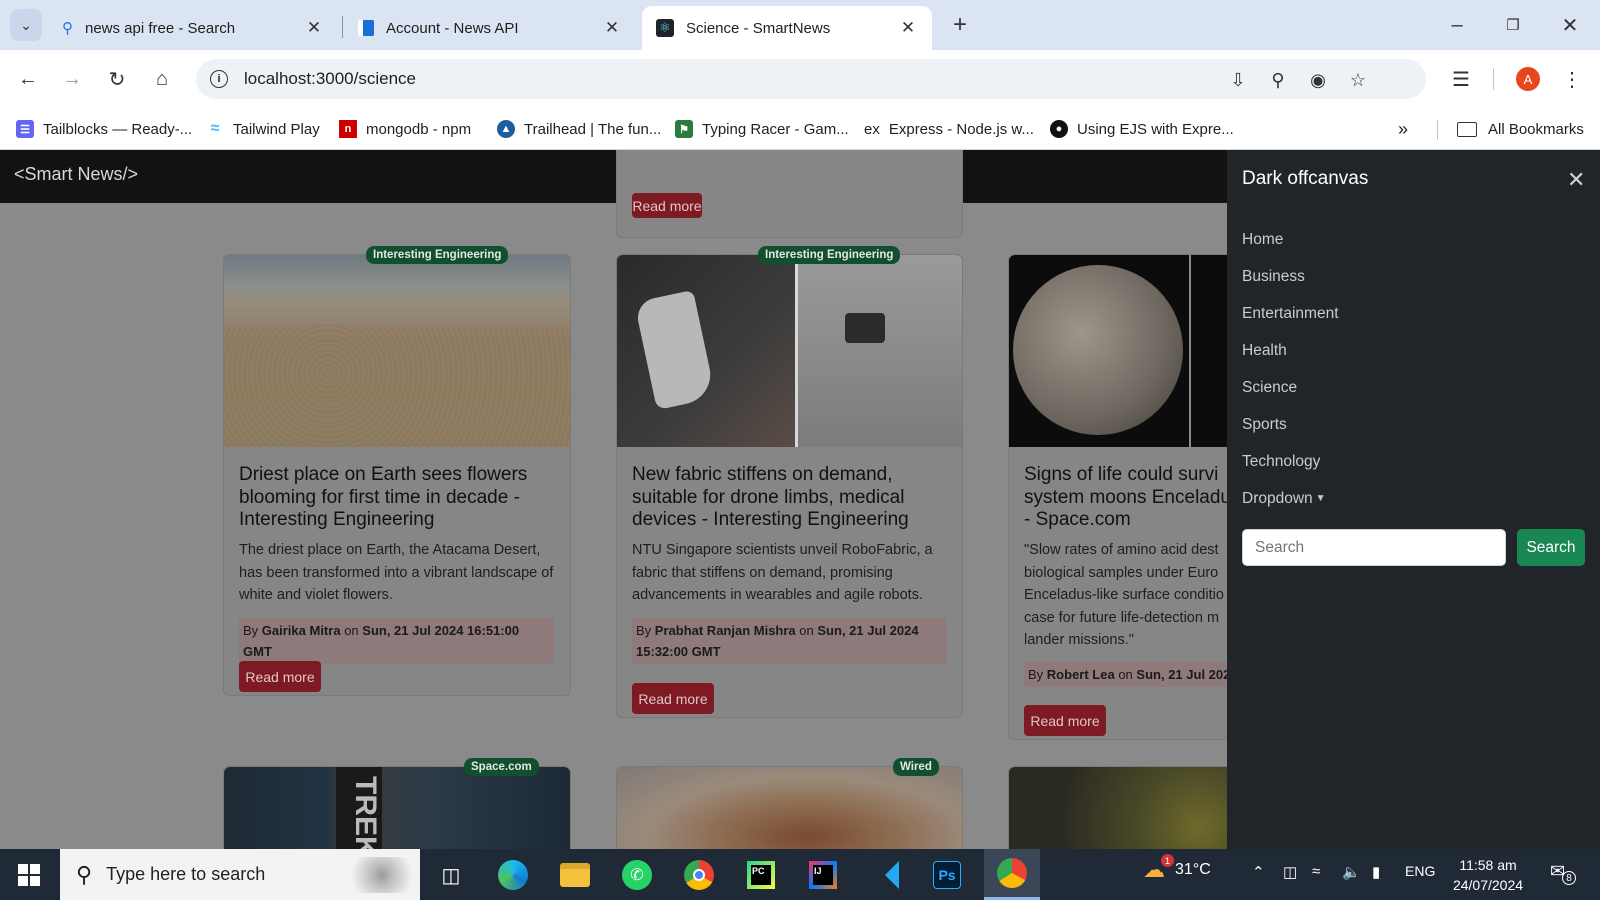 Image resolution: width=1600 pixels, height=900 pixels. Describe the element at coordinates (1238, 80) in the screenshot. I see `install-app-icon: ⇩` at that location.